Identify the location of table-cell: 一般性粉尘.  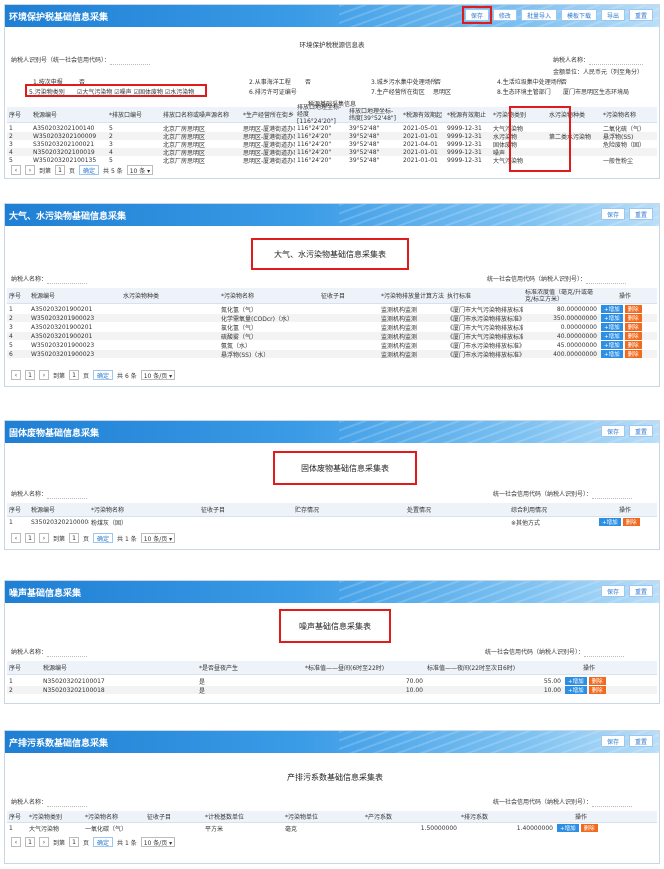
(623, 160).